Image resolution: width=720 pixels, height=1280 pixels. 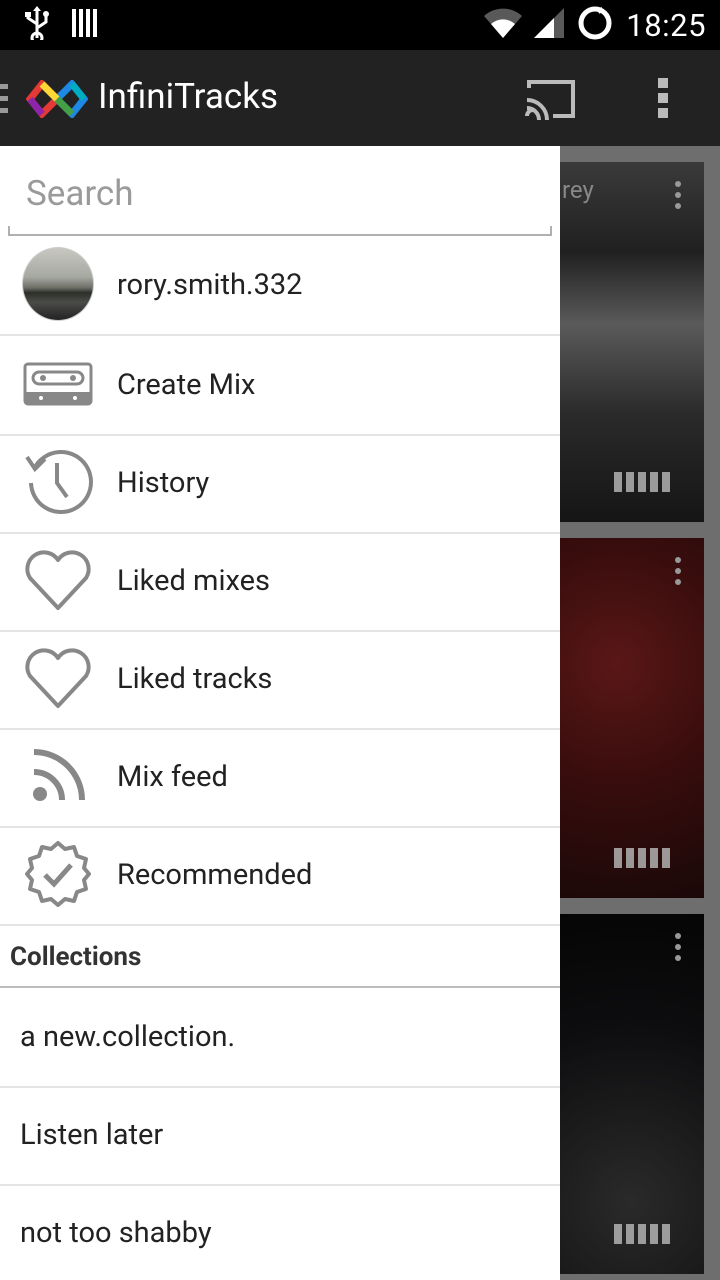 I want to click on signal-icon, so click(x=549, y=25).